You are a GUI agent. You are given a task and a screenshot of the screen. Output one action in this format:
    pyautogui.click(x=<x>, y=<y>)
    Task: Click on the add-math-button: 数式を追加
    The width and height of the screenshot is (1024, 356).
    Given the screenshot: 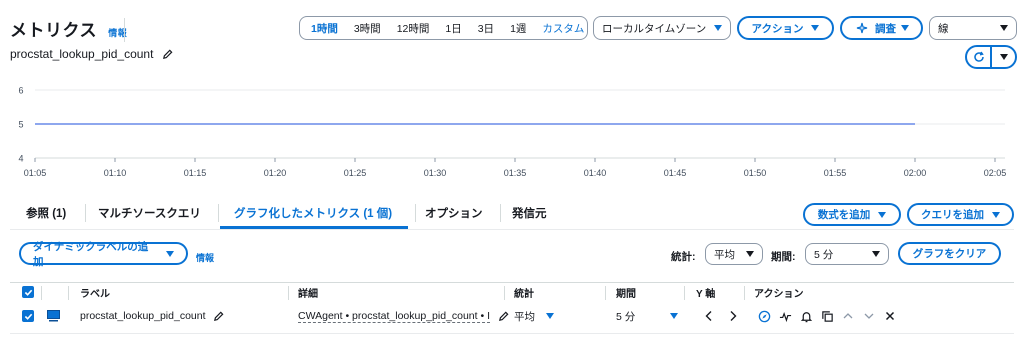 What is the action you would take?
    pyautogui.click(x=852, y=214)
    